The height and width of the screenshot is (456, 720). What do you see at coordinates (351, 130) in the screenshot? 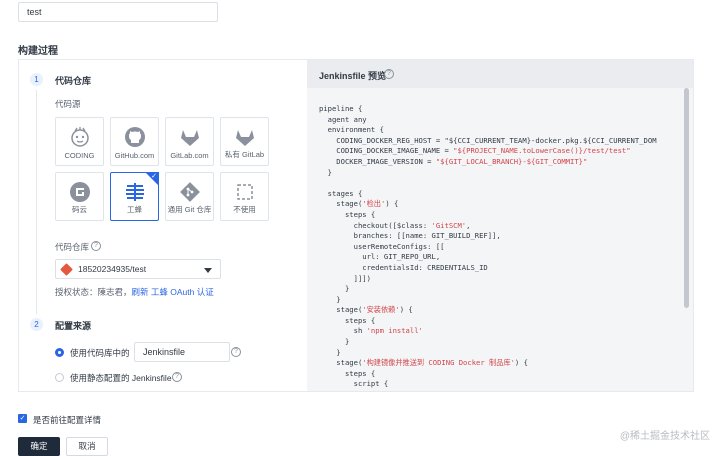
I see `code-line: environment {` at bounding box center [351, 130].